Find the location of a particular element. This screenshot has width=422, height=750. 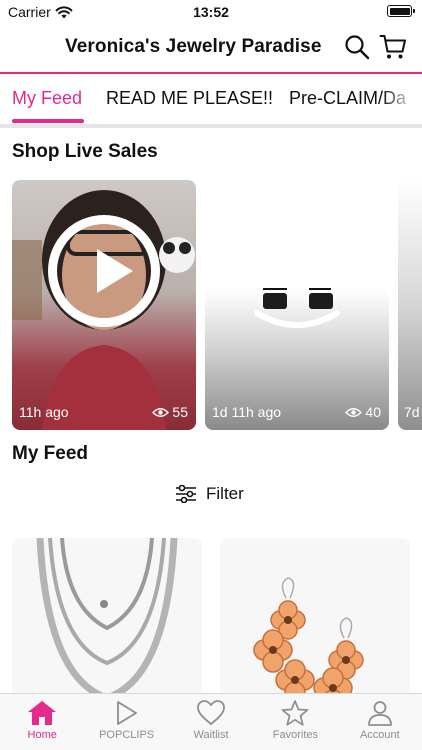

filter-button: Filter is located at coordinates (210, 494).